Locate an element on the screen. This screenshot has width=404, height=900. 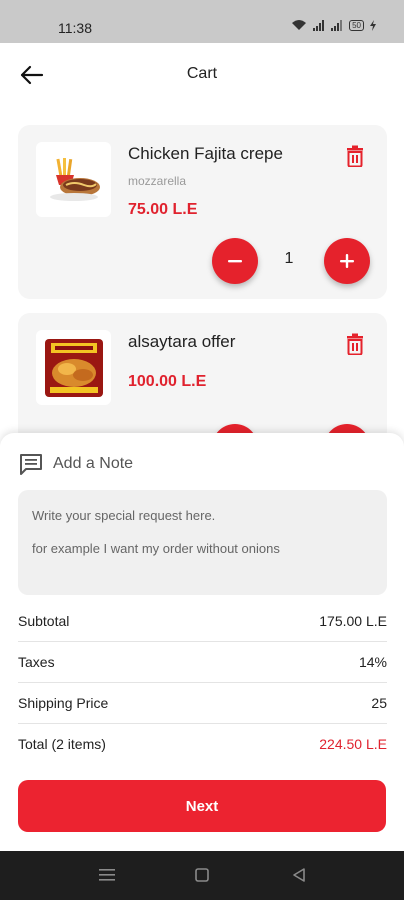
signal-icon is located at coordinates (319, 25).